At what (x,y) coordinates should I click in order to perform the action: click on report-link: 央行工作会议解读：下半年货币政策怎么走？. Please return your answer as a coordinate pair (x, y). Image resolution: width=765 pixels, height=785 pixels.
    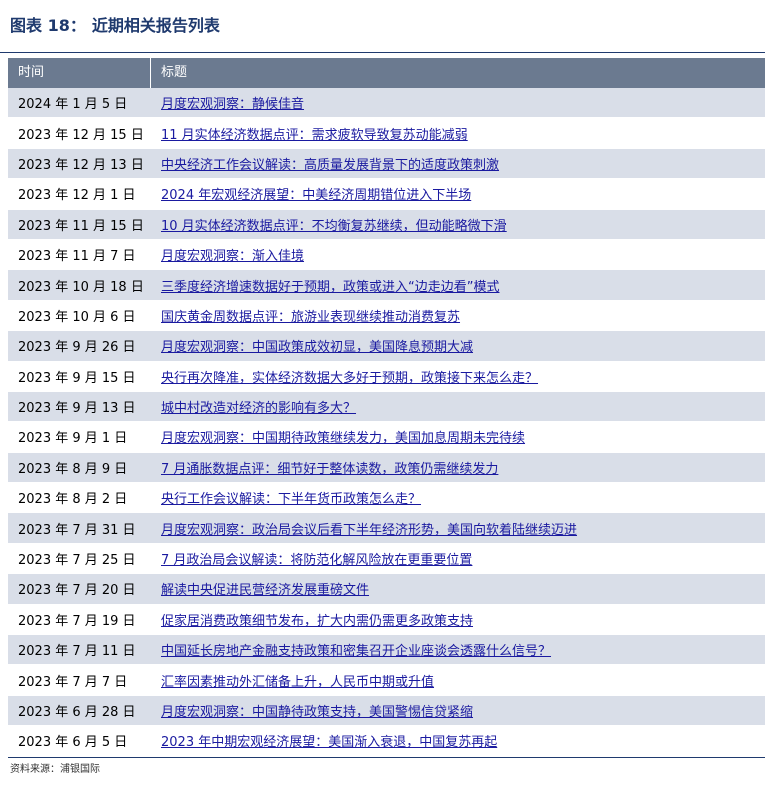
    Looking at the image, I should click on (286, 497).